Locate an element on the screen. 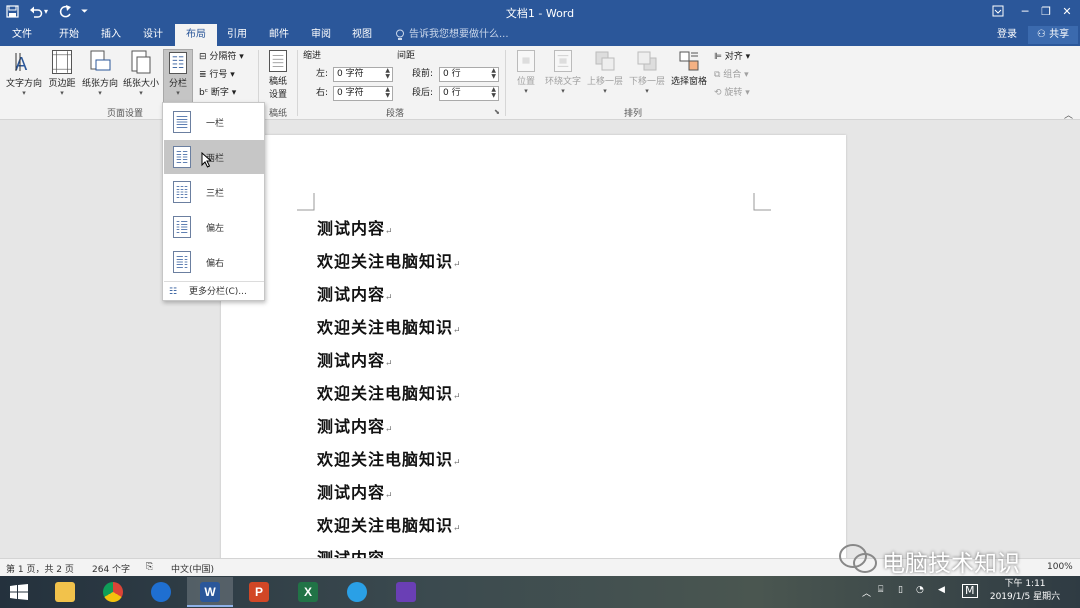  breaks-icon: ⊟ is located at coordinates (204, 57).